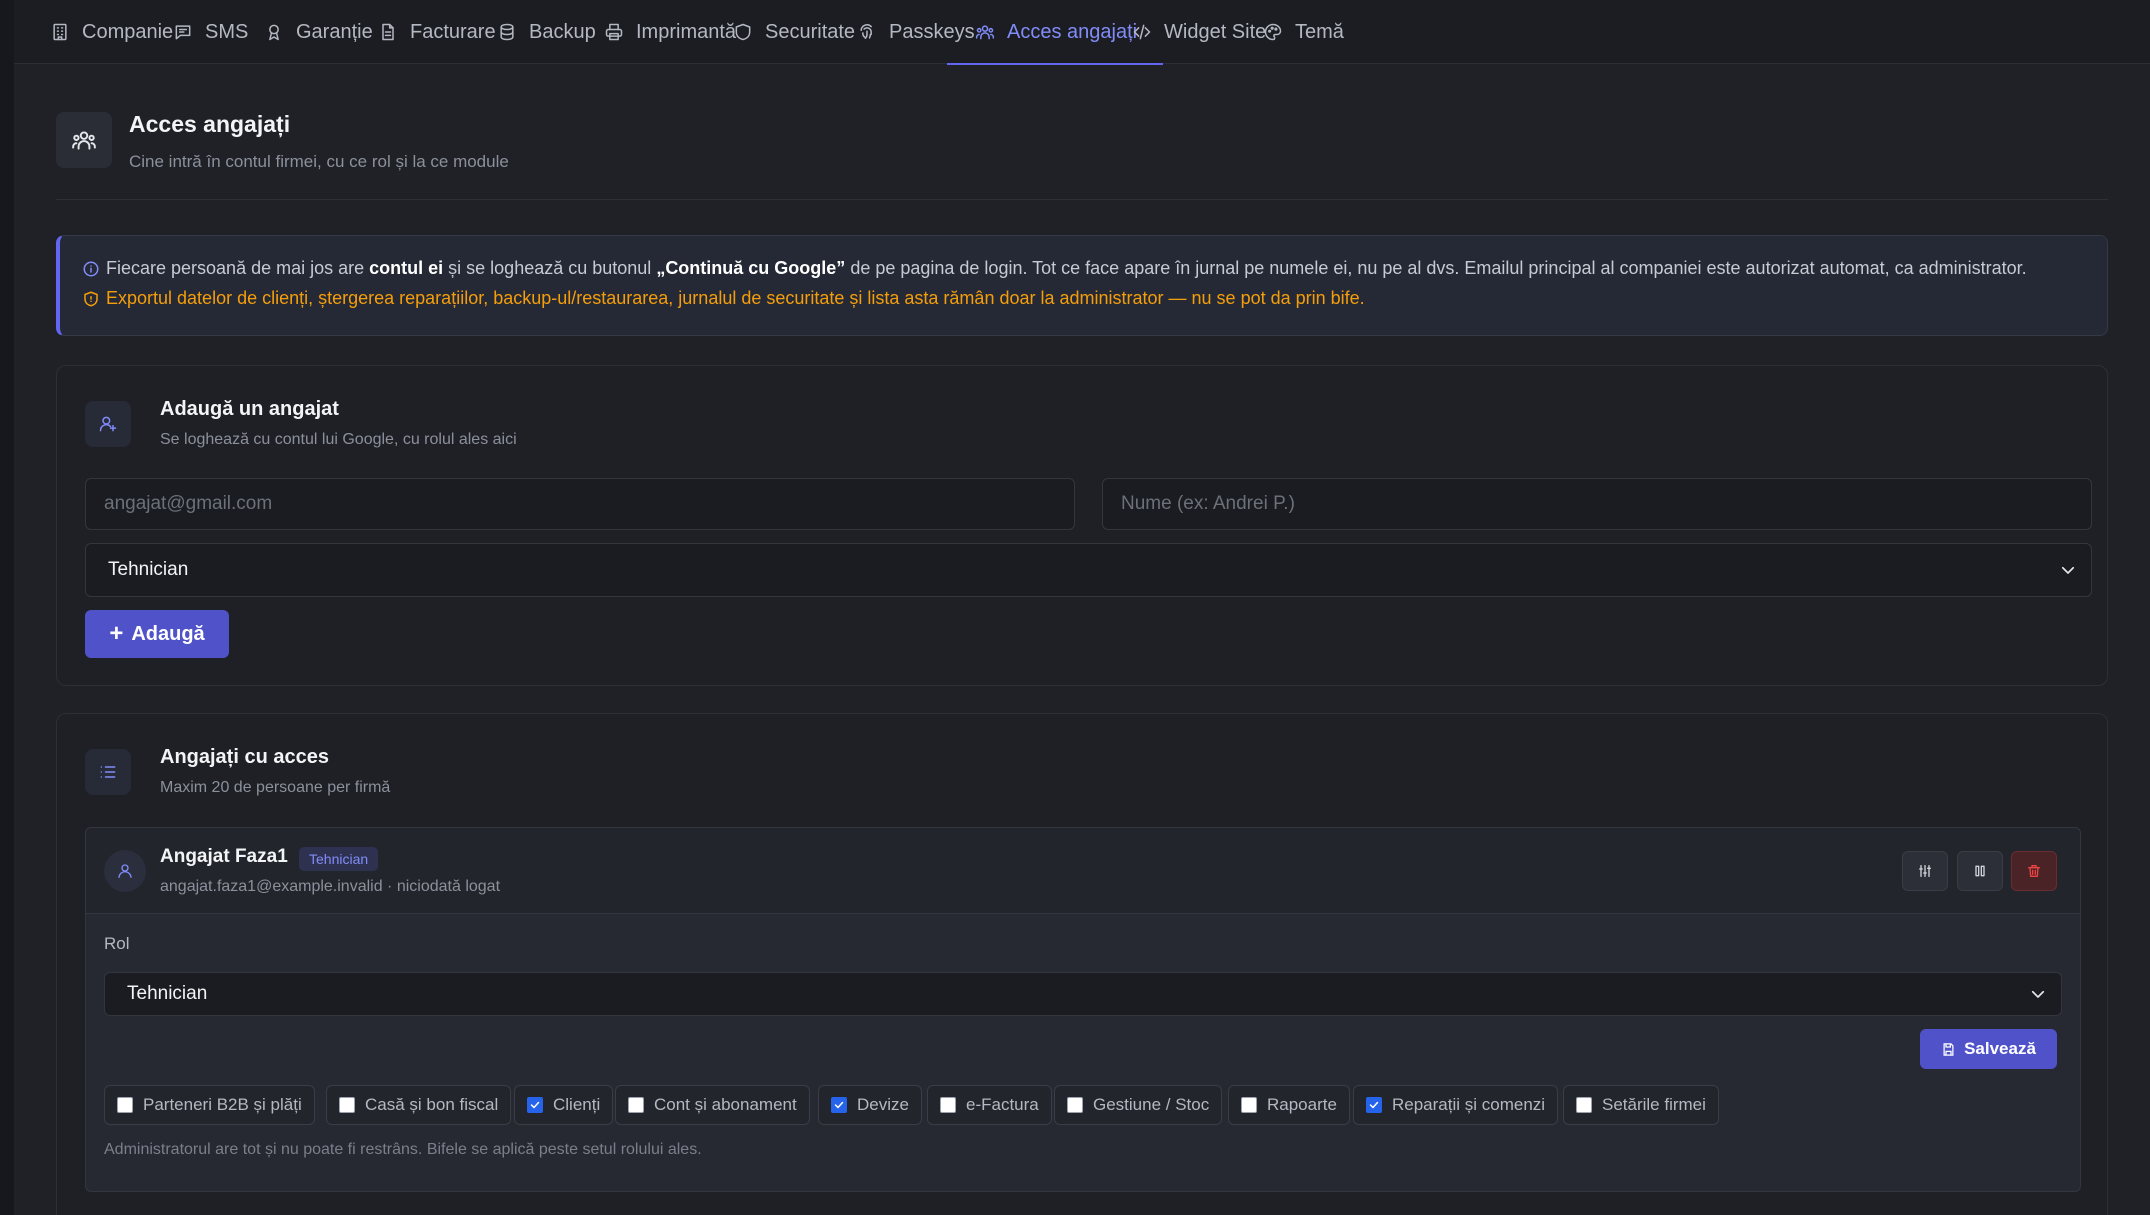  What do you see at coordinates (1088, 570) in the screenshot?
I see `role-select: Tehnician` at bounding box center [1088, 570].